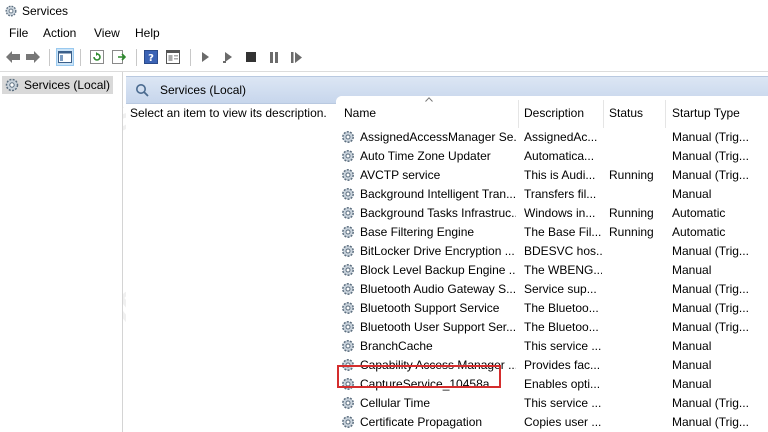 This screenshot has height=432, width=768. I want to click on forward-button, so click(33, 57).